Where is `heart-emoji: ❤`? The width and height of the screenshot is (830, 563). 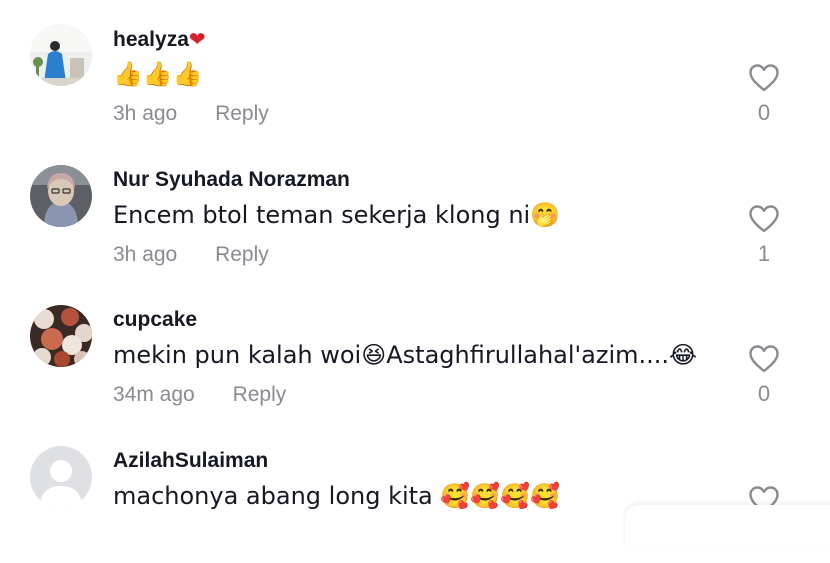 heart-emoji: ❤ is located at coordinates (197, 39).